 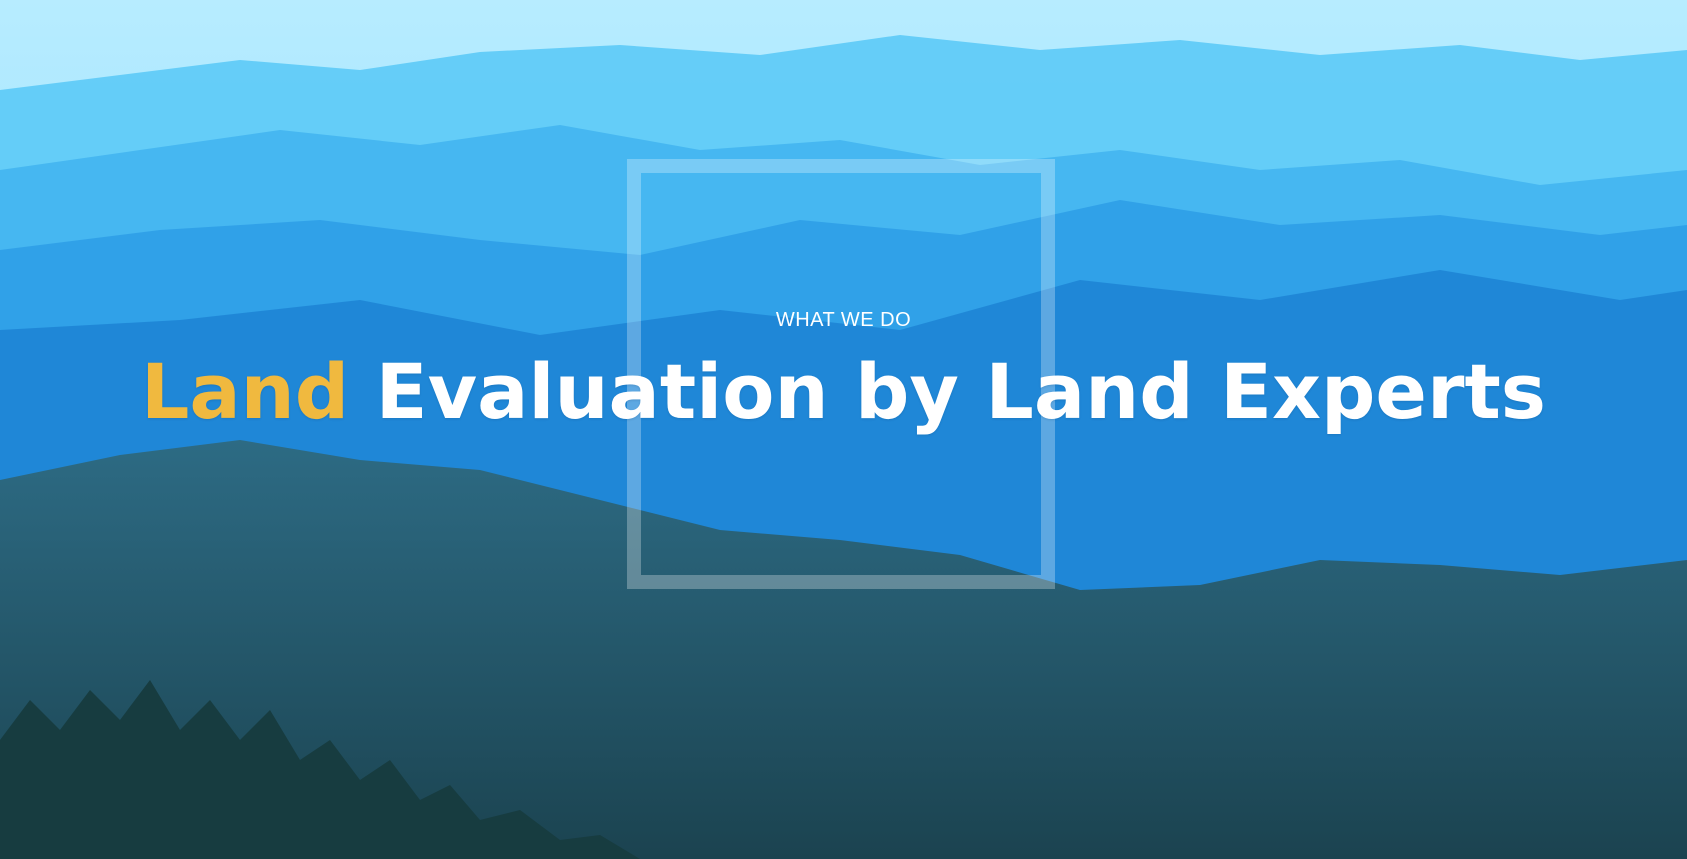 I want to click on headline-rest: Evaluation by Land Experts, so click(x=948, y=391).